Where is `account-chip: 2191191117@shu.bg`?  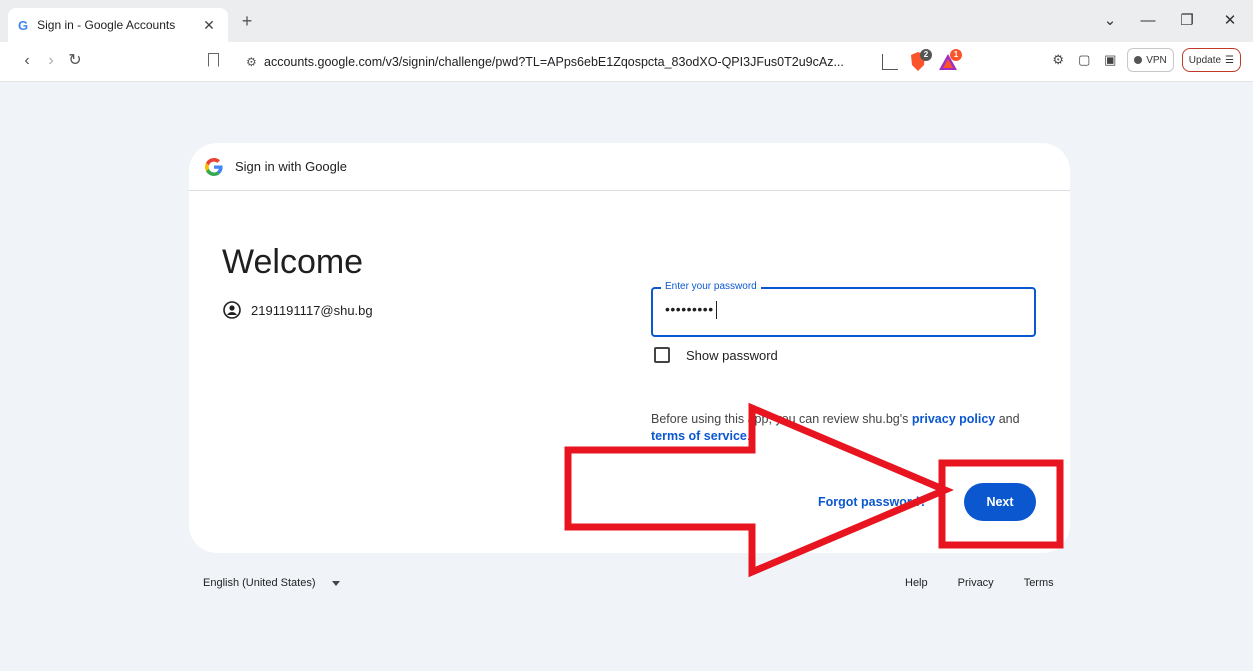
account-chip: 2191191117@shu.bg is located at coordinates (298, 310).